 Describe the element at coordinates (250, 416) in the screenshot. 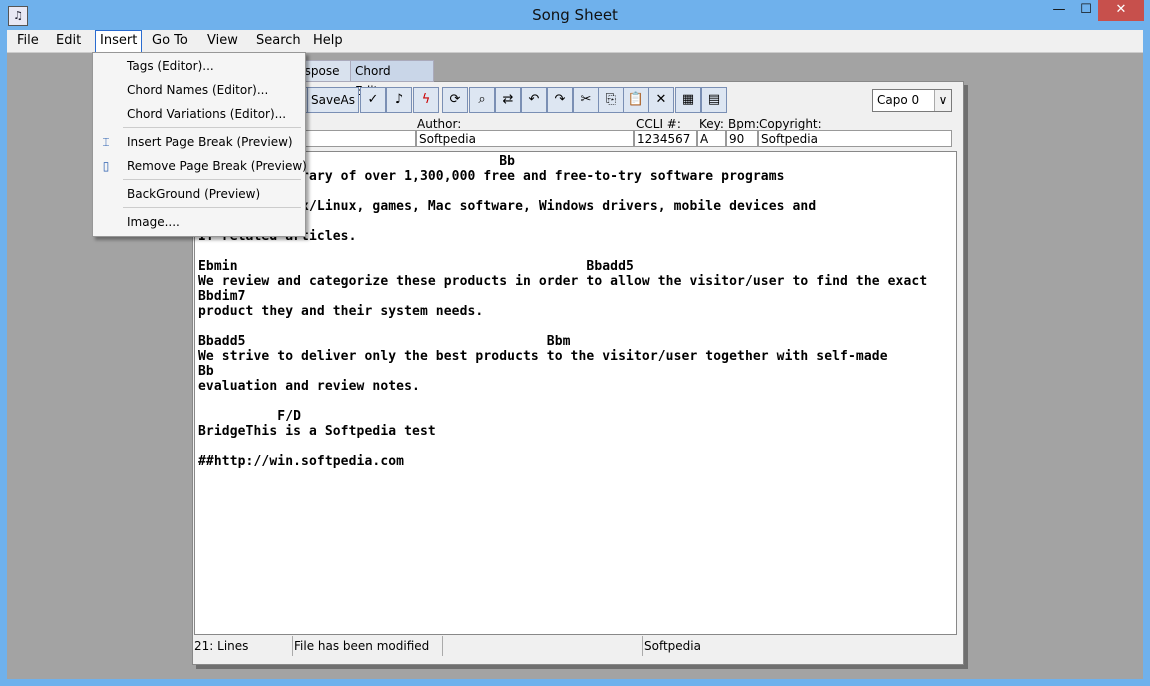

I see `editor-line: F/D` at that location.